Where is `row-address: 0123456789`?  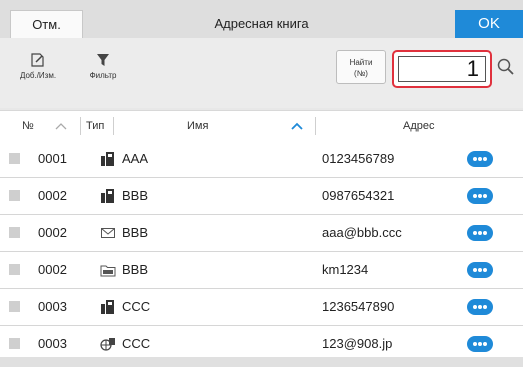 row-address: 0123456789 is located at coordinates (358, 158).